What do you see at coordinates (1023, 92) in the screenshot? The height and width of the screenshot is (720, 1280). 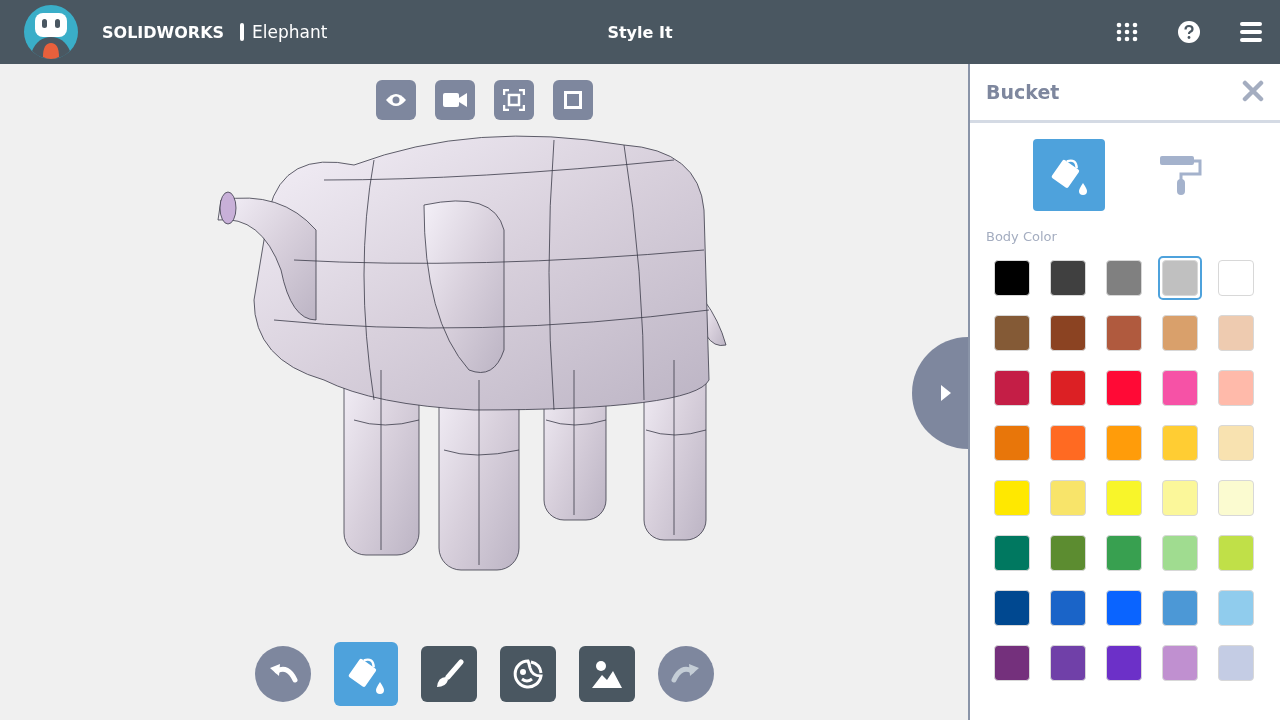 I see `panel-title: Bucket` at bounding box center [1023, 92].